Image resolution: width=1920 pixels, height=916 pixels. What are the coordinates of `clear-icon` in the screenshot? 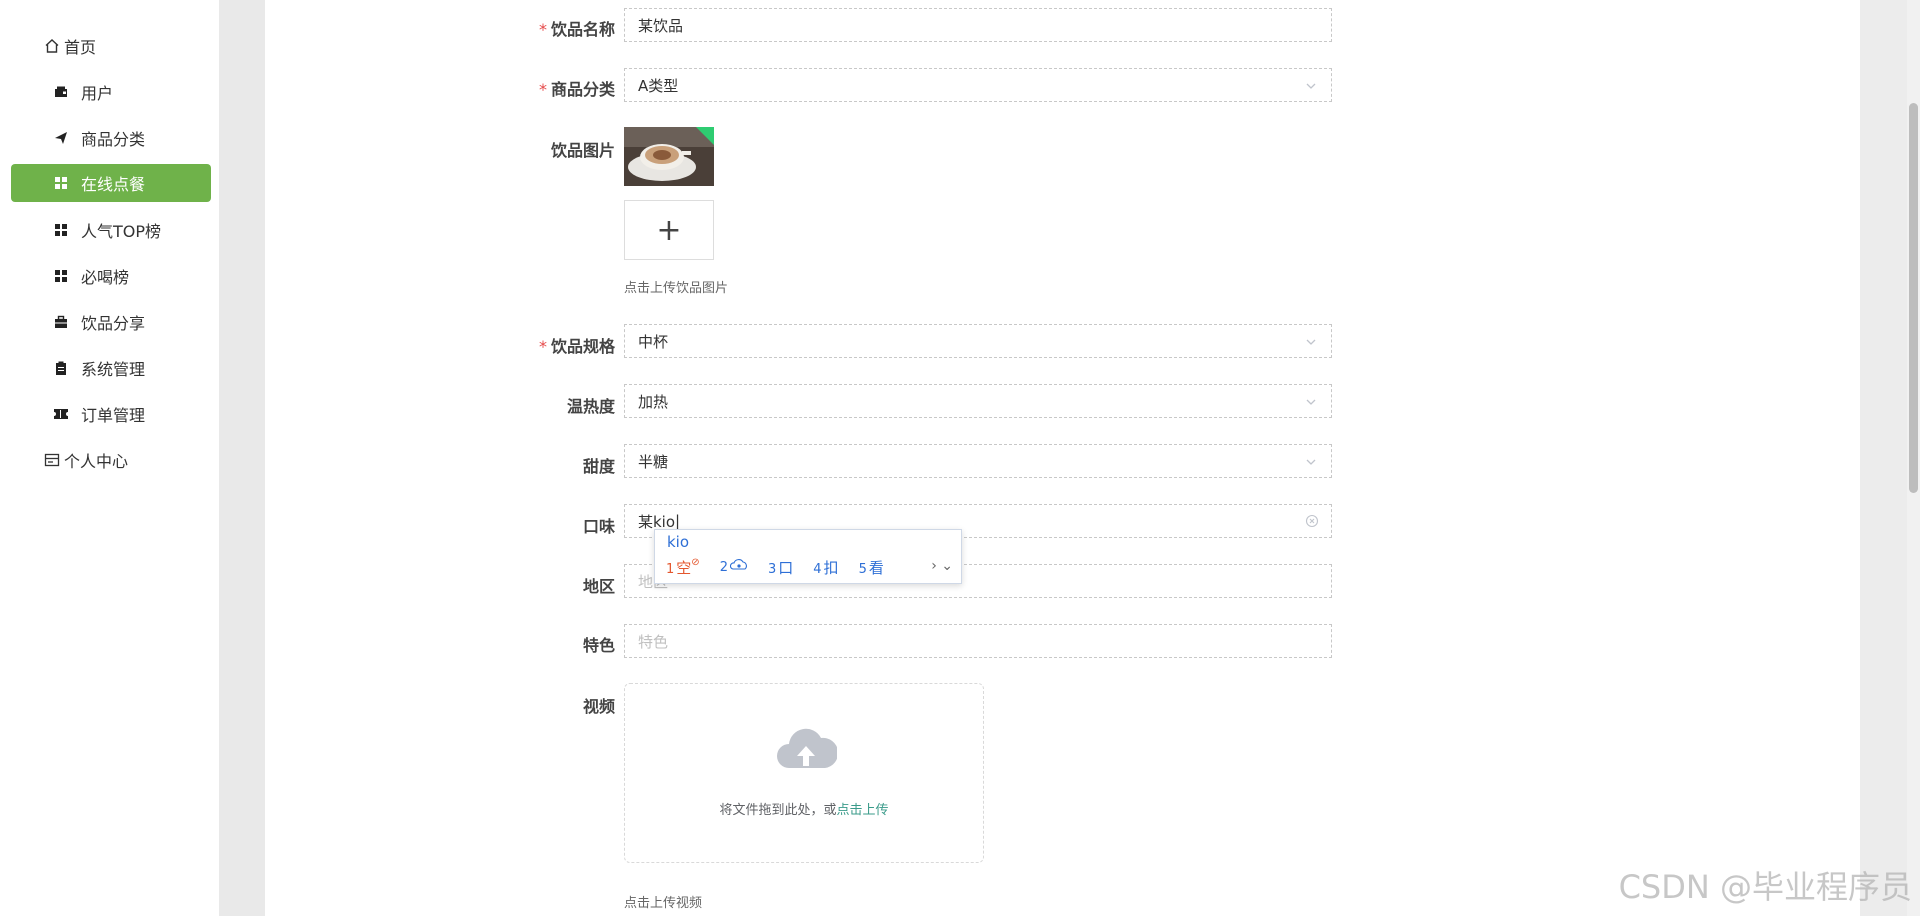 It's located at (1312, 523).